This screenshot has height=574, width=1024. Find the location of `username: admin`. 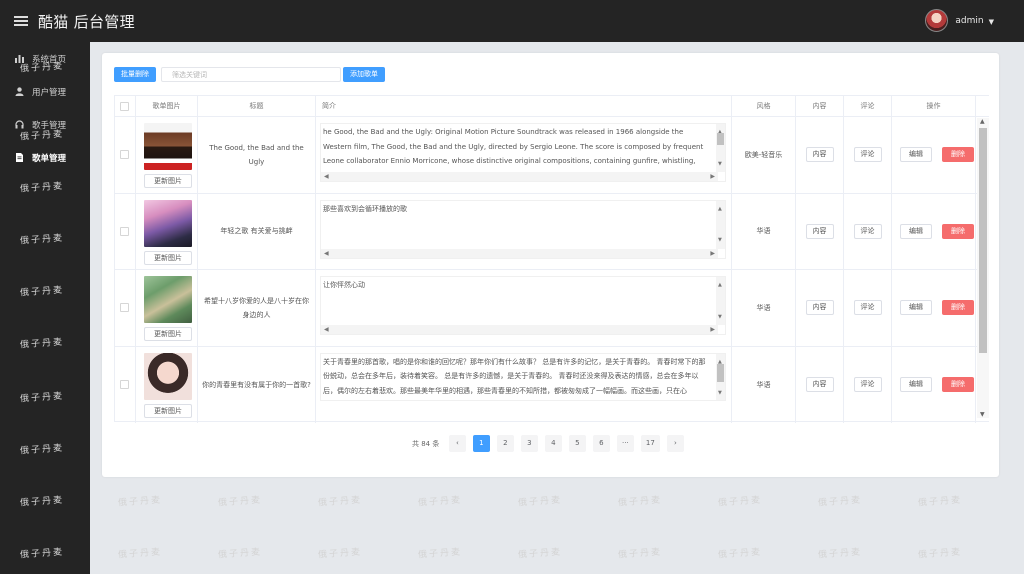

username: admin is located at coordinates (969, 21).